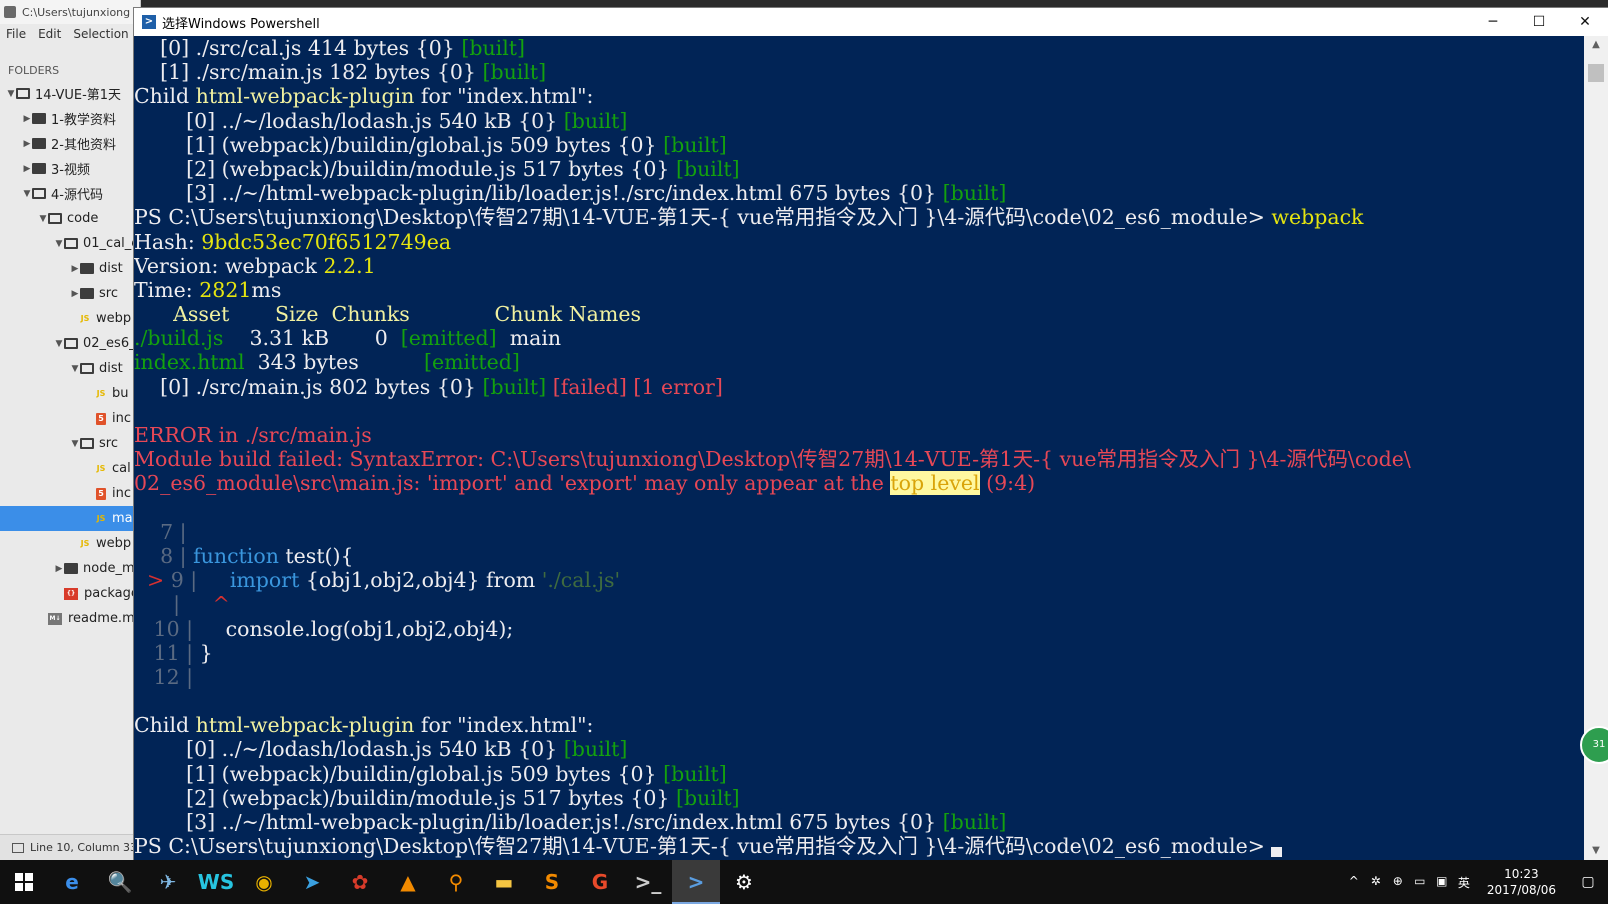  Describe the element at coordinates (18, 847) in the screenshot. I see `panel-toggle-icon` at that location.